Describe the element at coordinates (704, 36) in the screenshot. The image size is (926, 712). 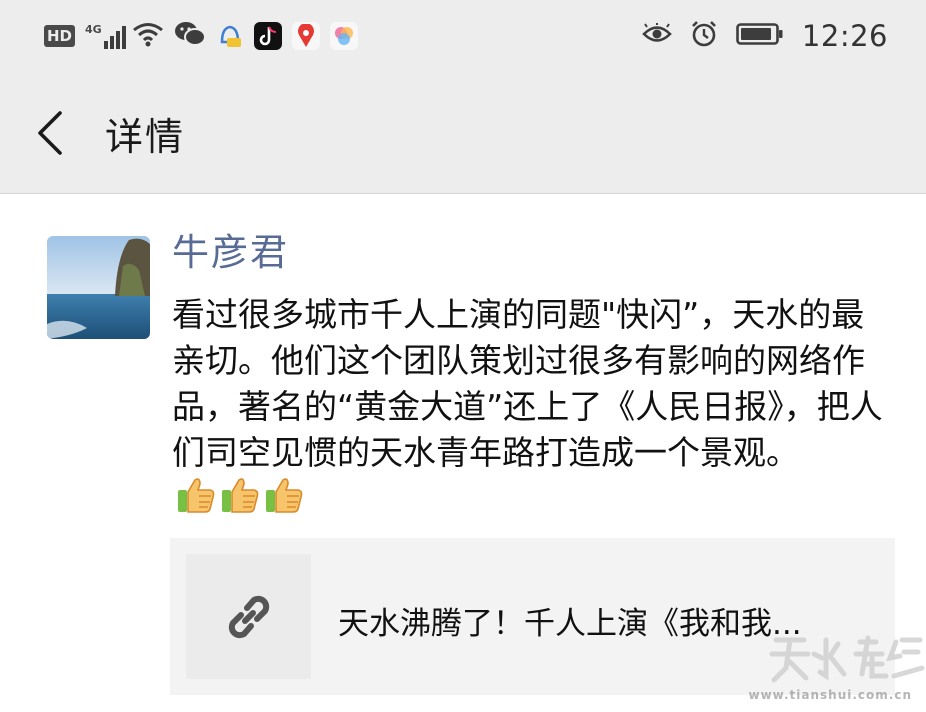
I see `alarm-icon` at that location.